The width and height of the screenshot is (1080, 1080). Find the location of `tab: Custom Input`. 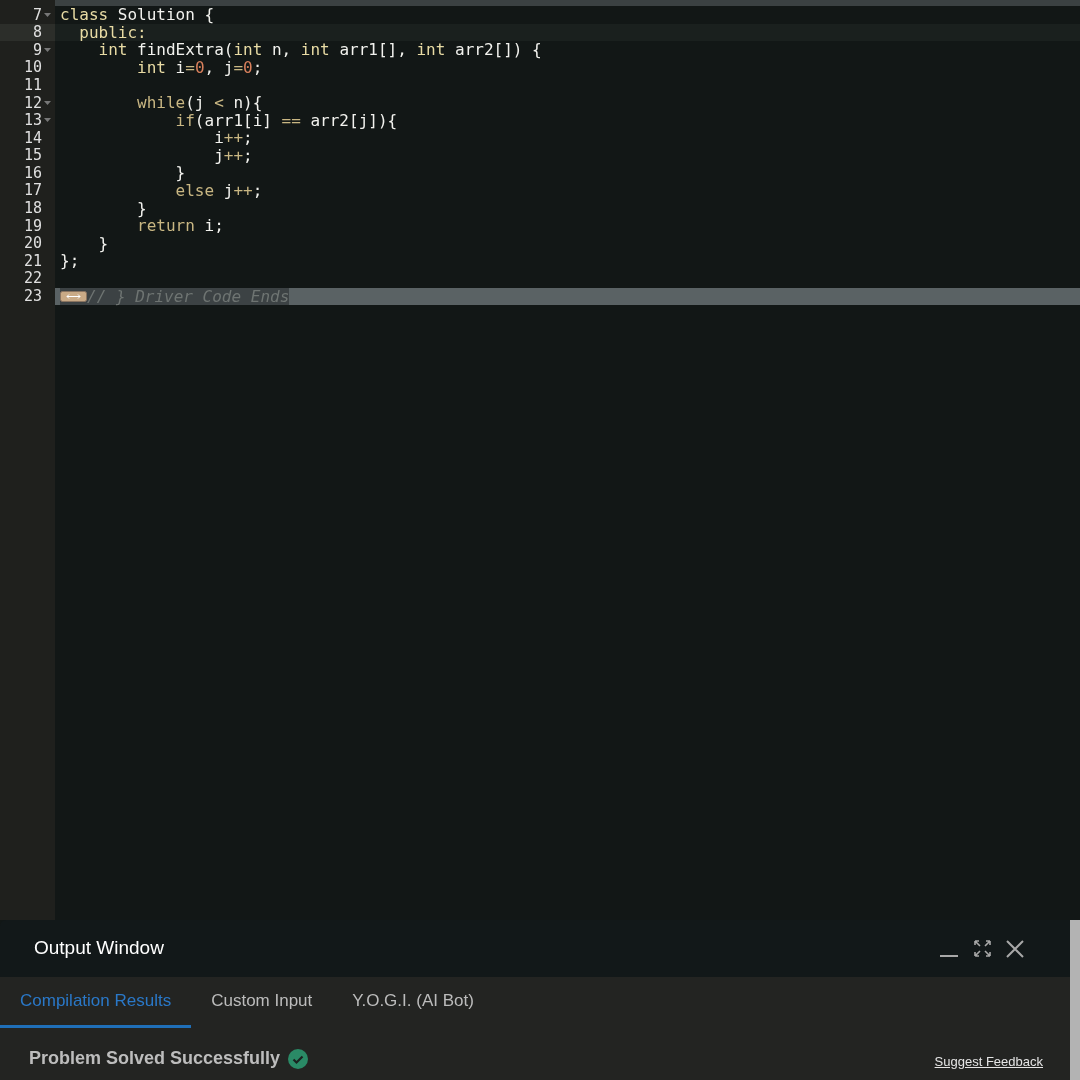

tab: Custom Input is located at coordinates (262, 1002).